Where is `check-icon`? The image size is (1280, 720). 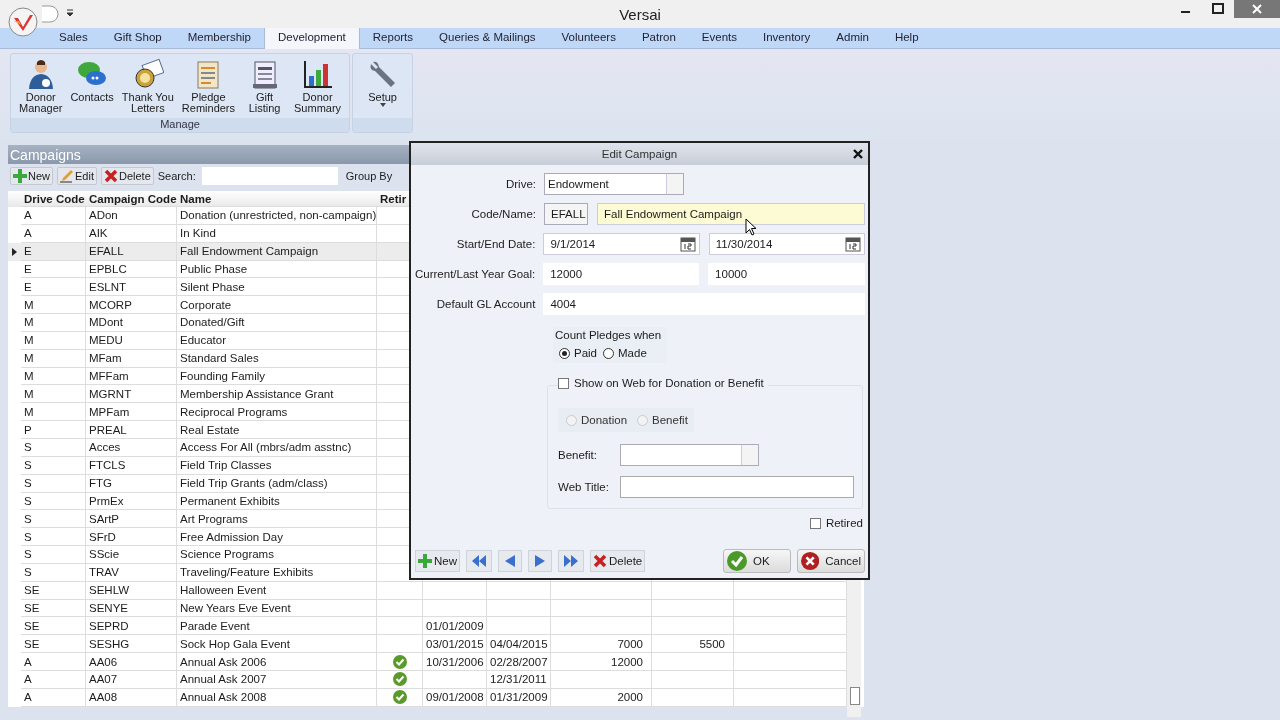 check-icon is located at coordinates (399, 679).